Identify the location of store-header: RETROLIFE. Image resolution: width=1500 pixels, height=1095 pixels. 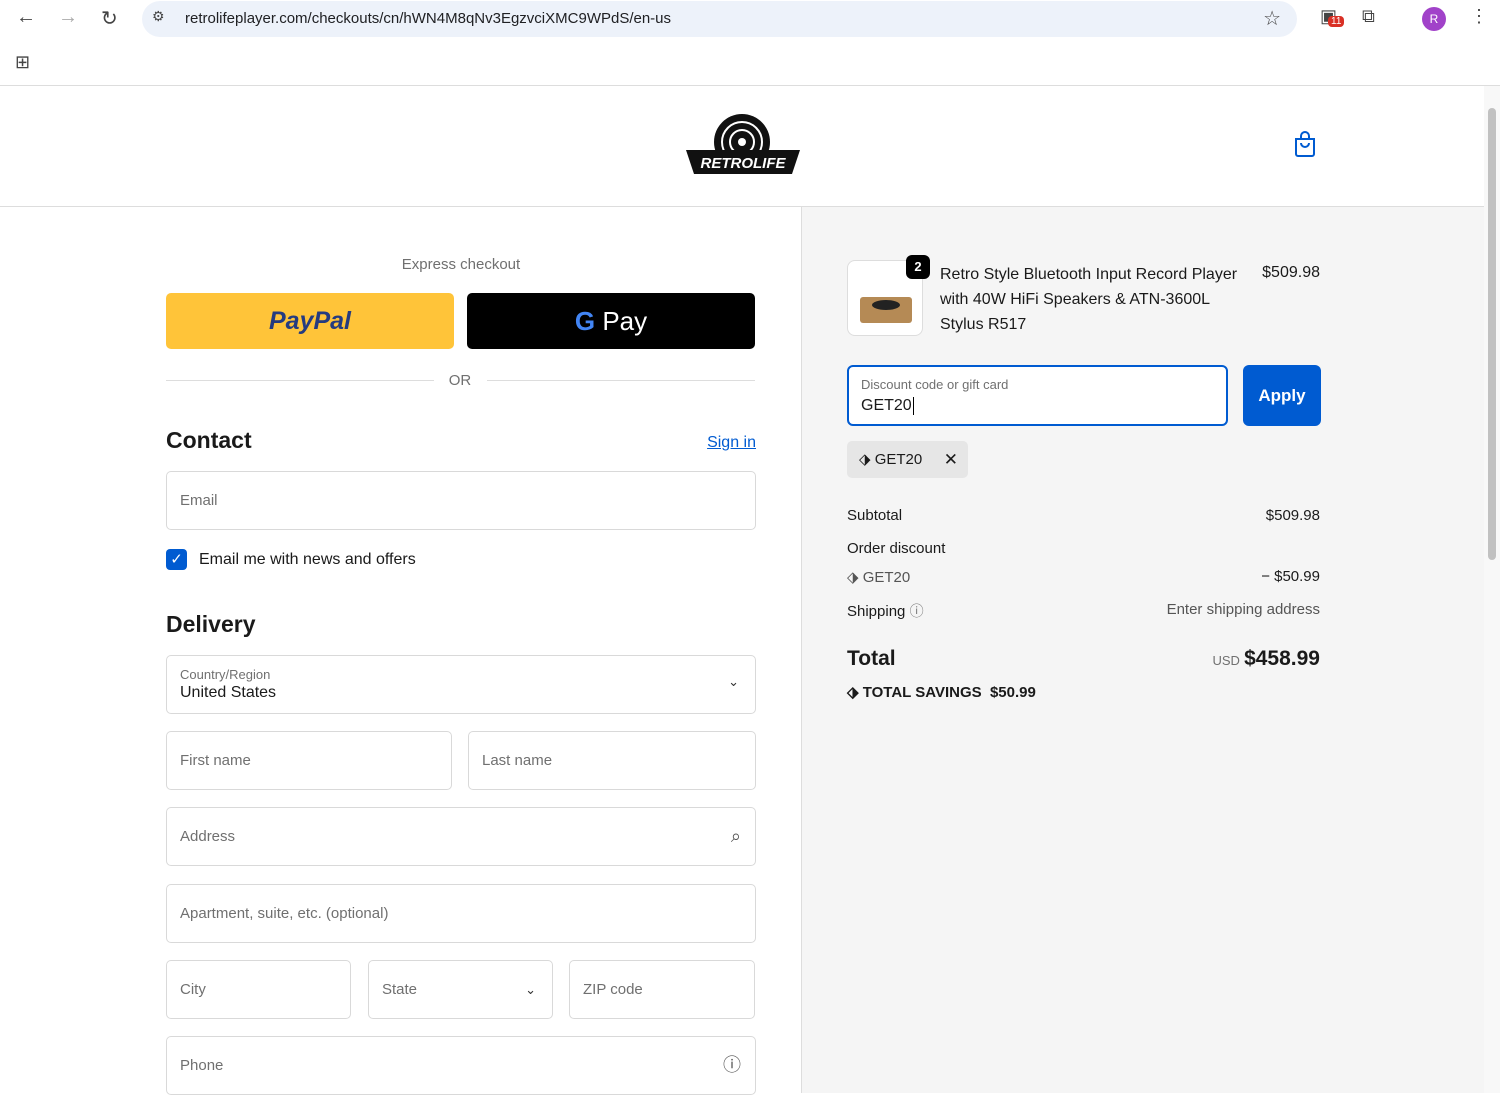
(742, 146).